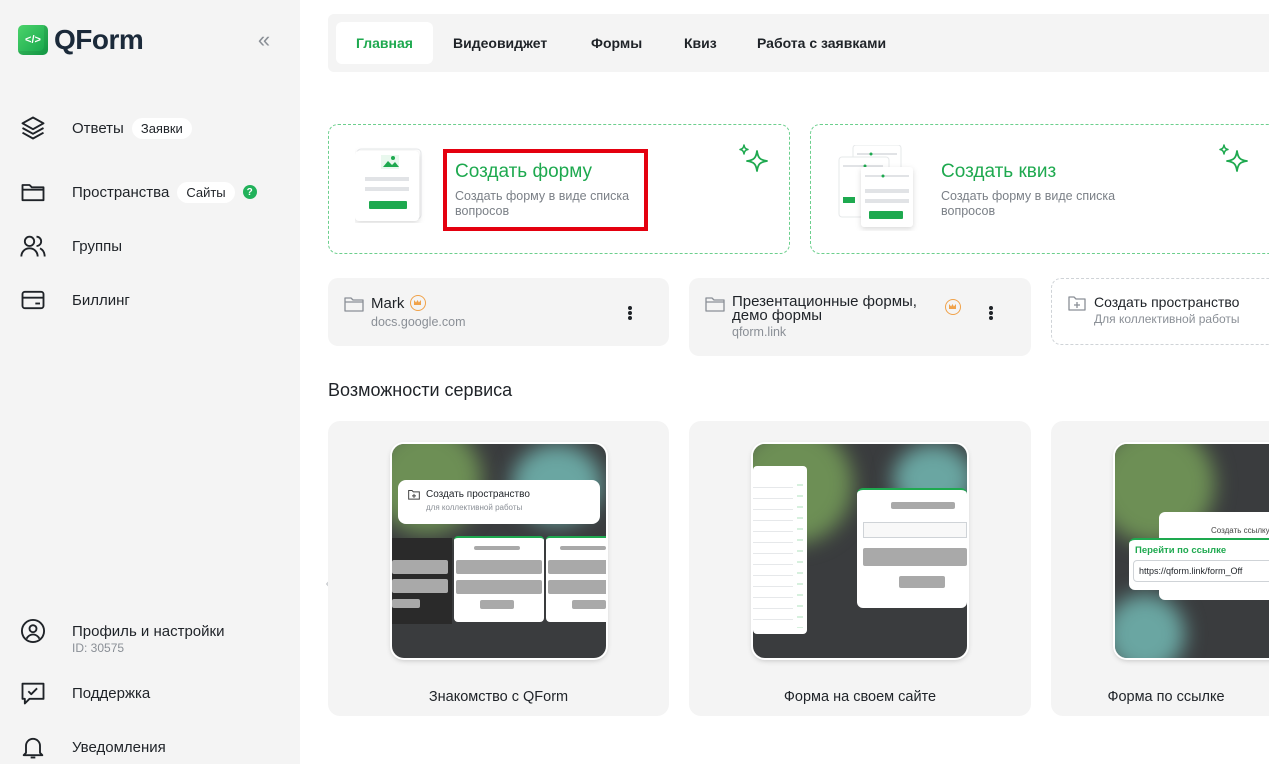  What do you see at coordinates (161, 128) in the screenshot?
I see `answers-pill: Заявки` at bounding box center [161, 128].